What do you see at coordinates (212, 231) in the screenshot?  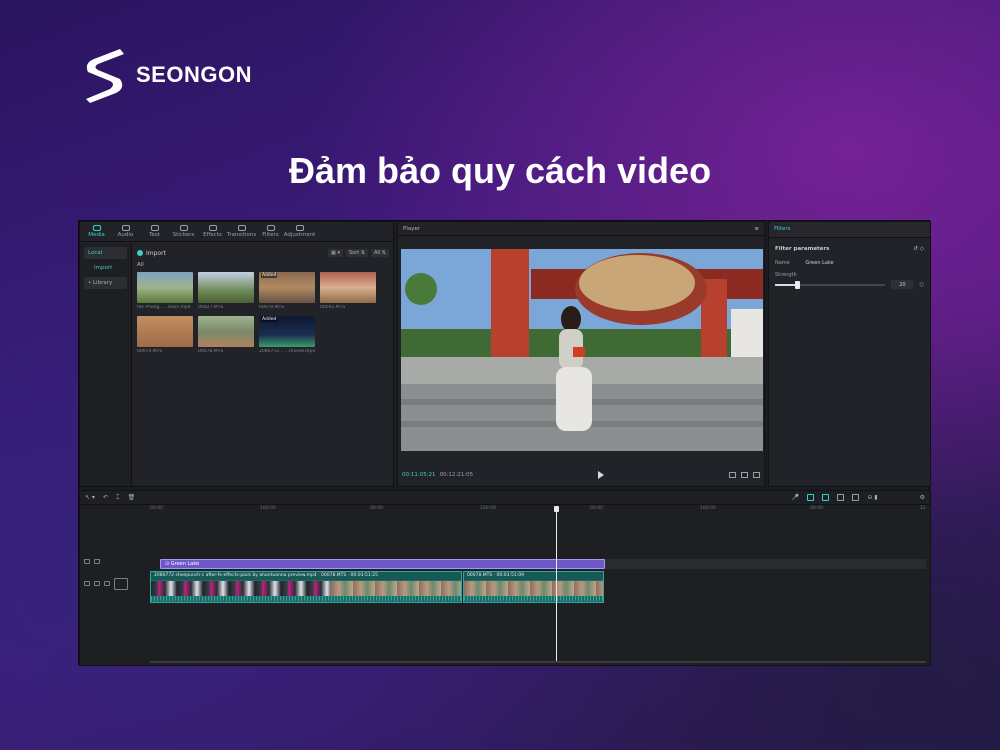 I see `tab-effects: Effects` at bounding box center [212, 231].